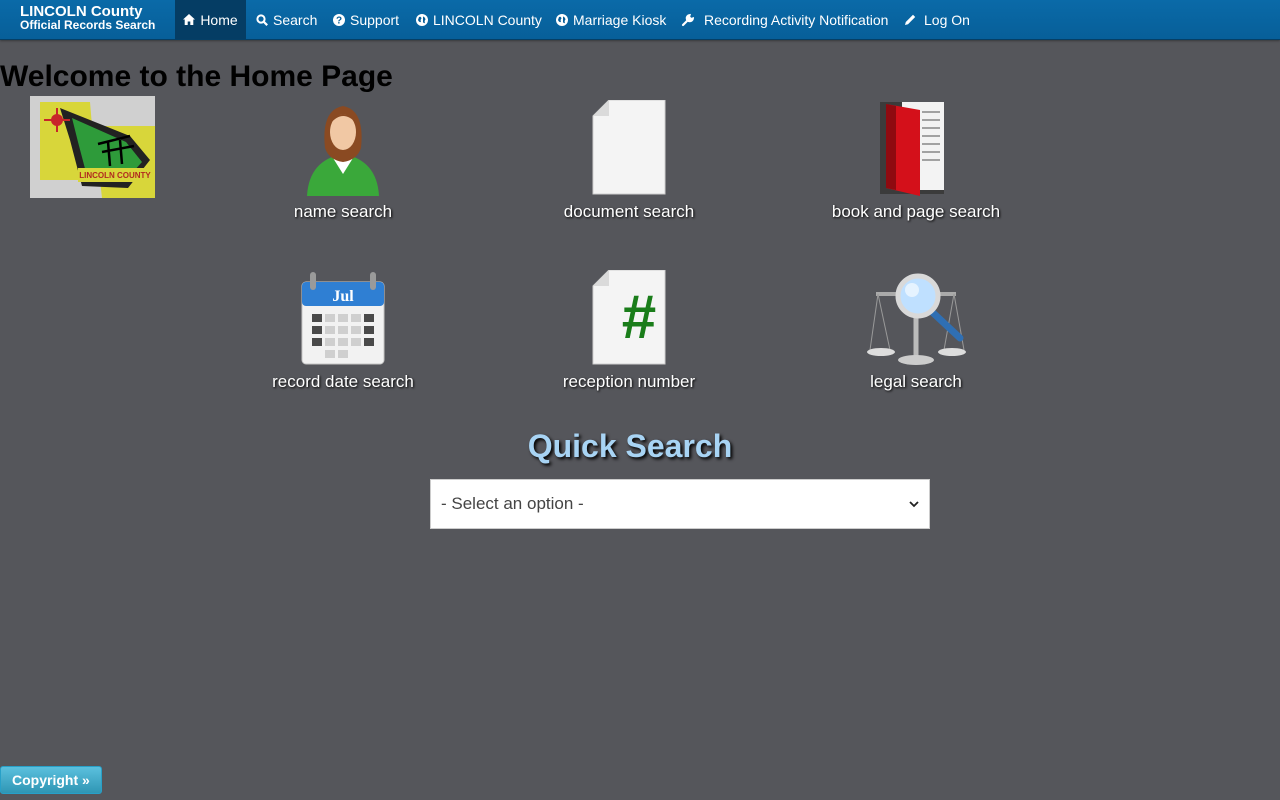 The image size is (1280, 800). I want to click on nav-log-on-label: Log On, so click(947, 19).